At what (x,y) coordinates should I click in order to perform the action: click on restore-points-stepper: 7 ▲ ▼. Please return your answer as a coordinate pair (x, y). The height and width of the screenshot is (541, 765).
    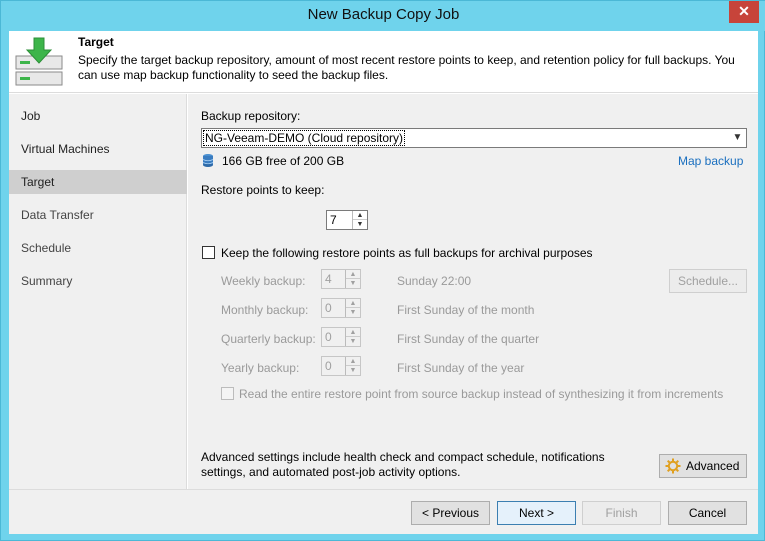
    Looking at the image, I should click on (347, 220).